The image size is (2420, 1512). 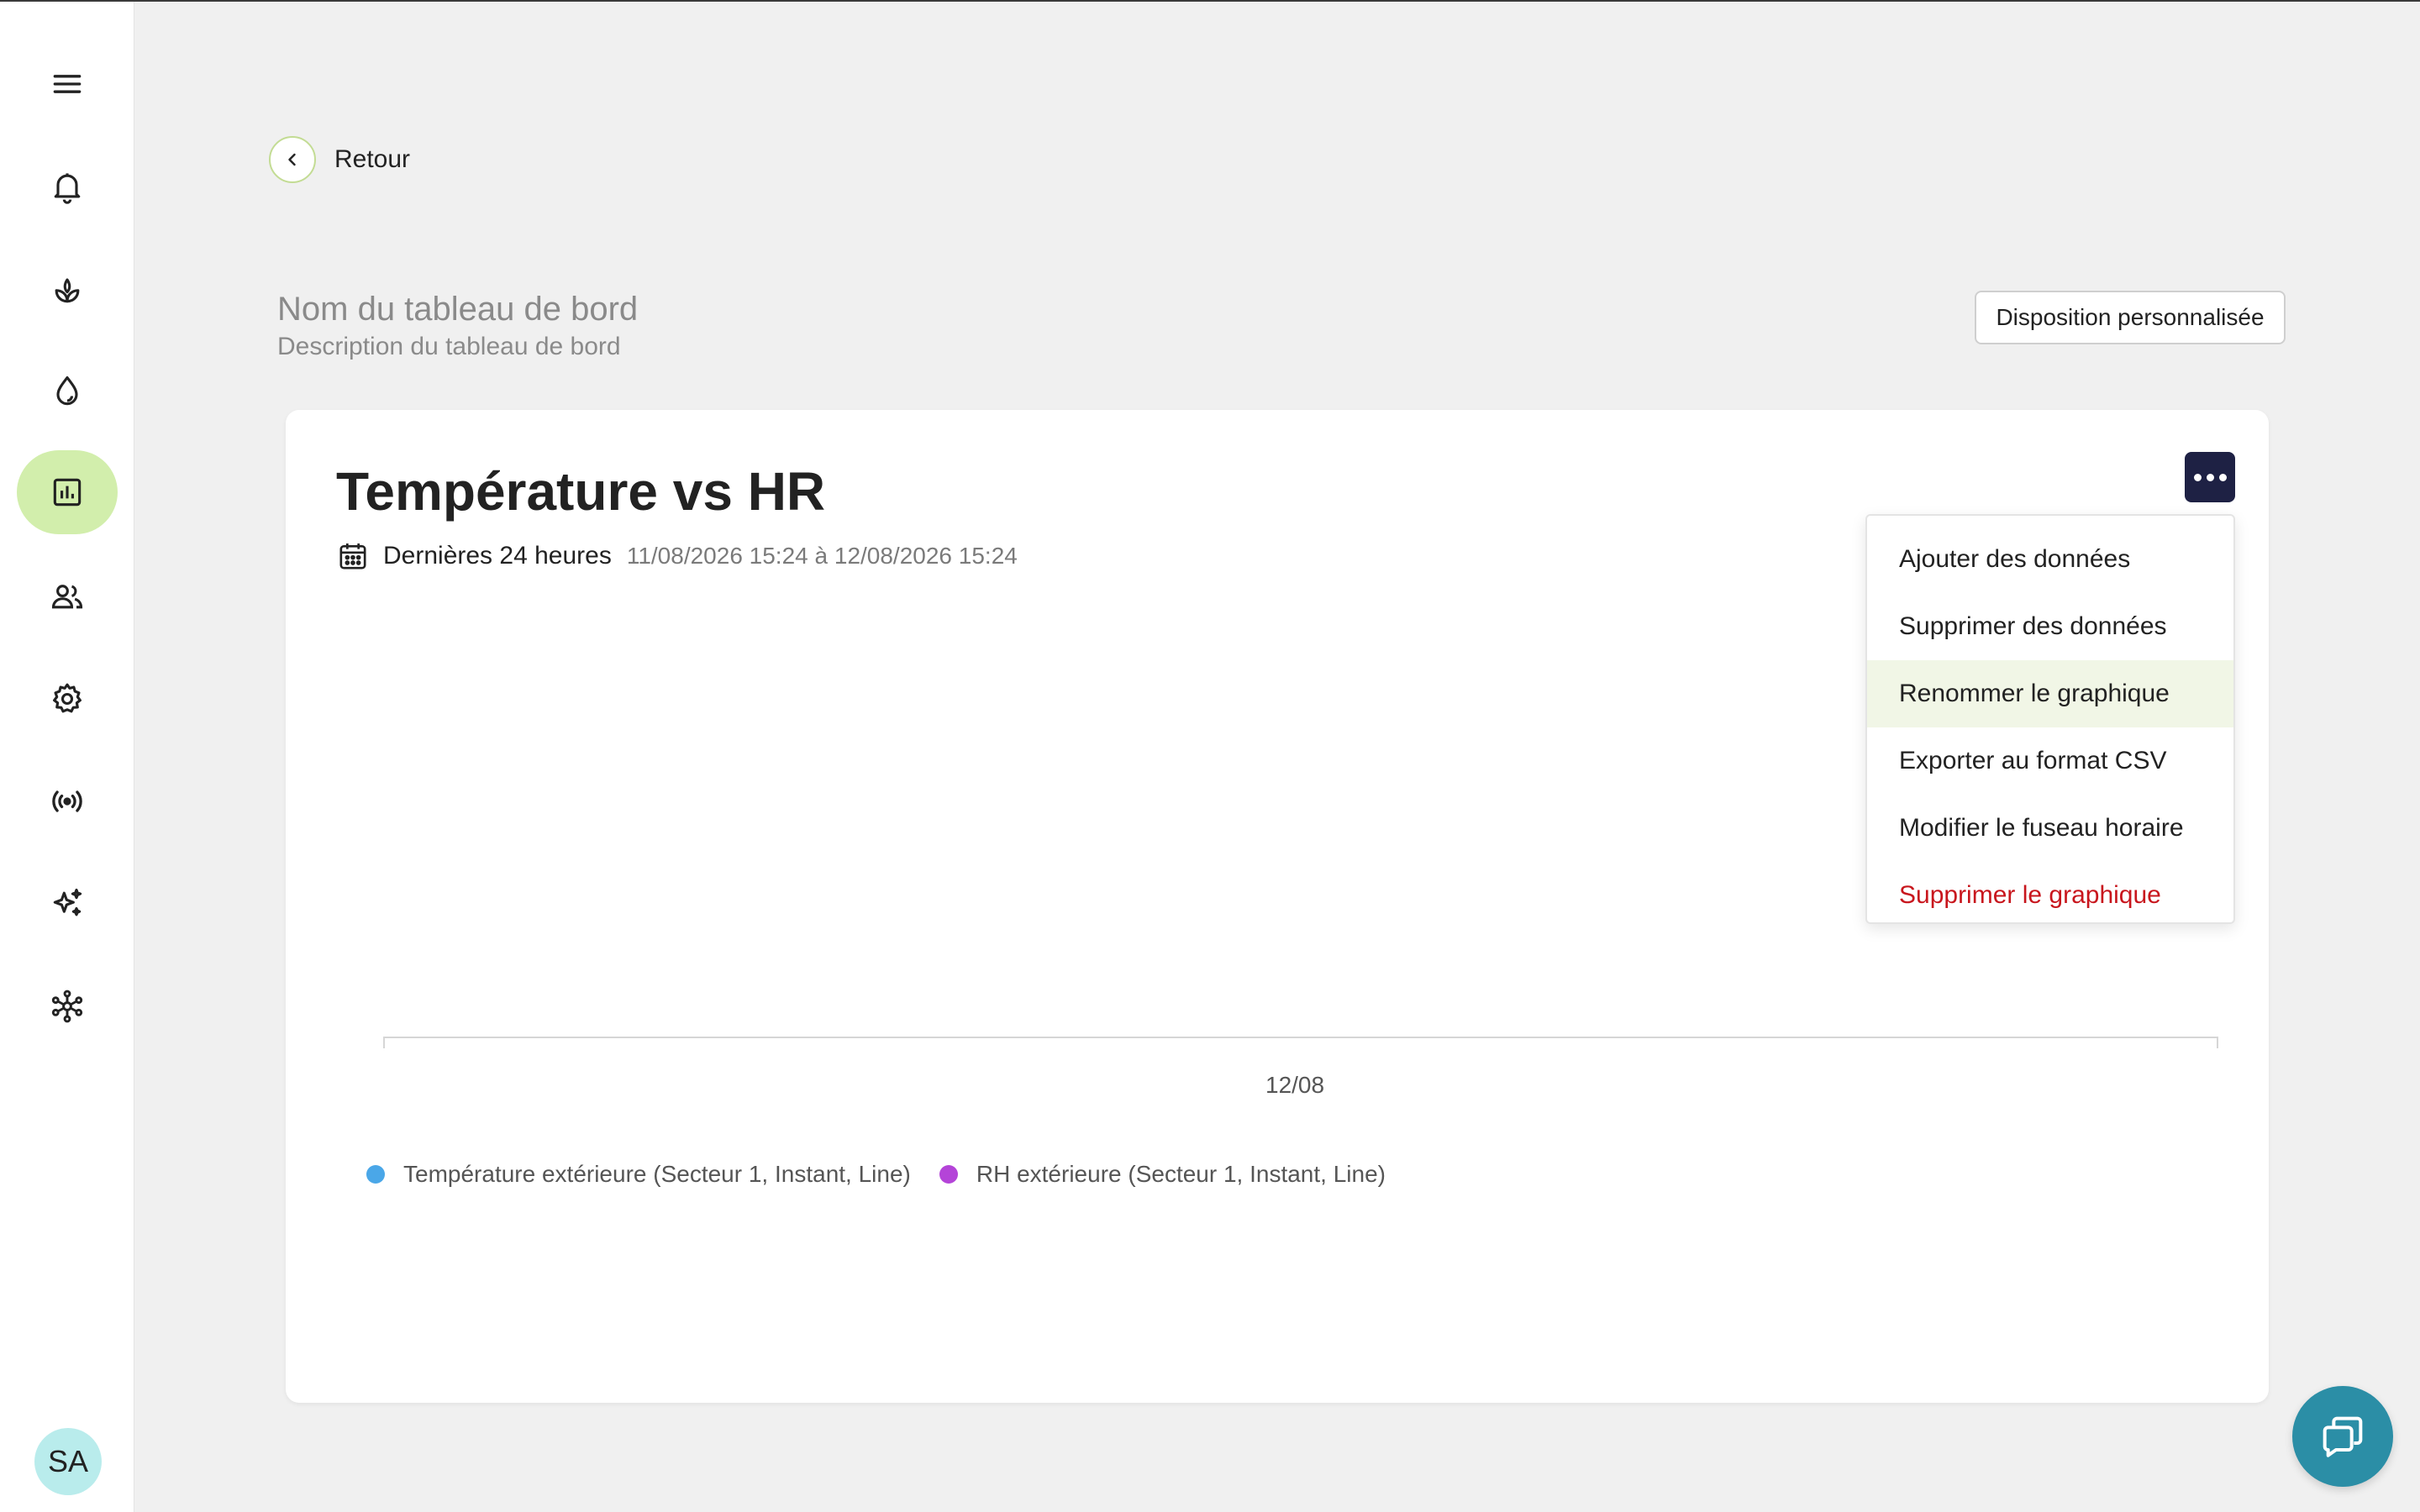 I want to click on menu-item-export-csv: Exporter au format CSV, so click(x=2050, y=761).